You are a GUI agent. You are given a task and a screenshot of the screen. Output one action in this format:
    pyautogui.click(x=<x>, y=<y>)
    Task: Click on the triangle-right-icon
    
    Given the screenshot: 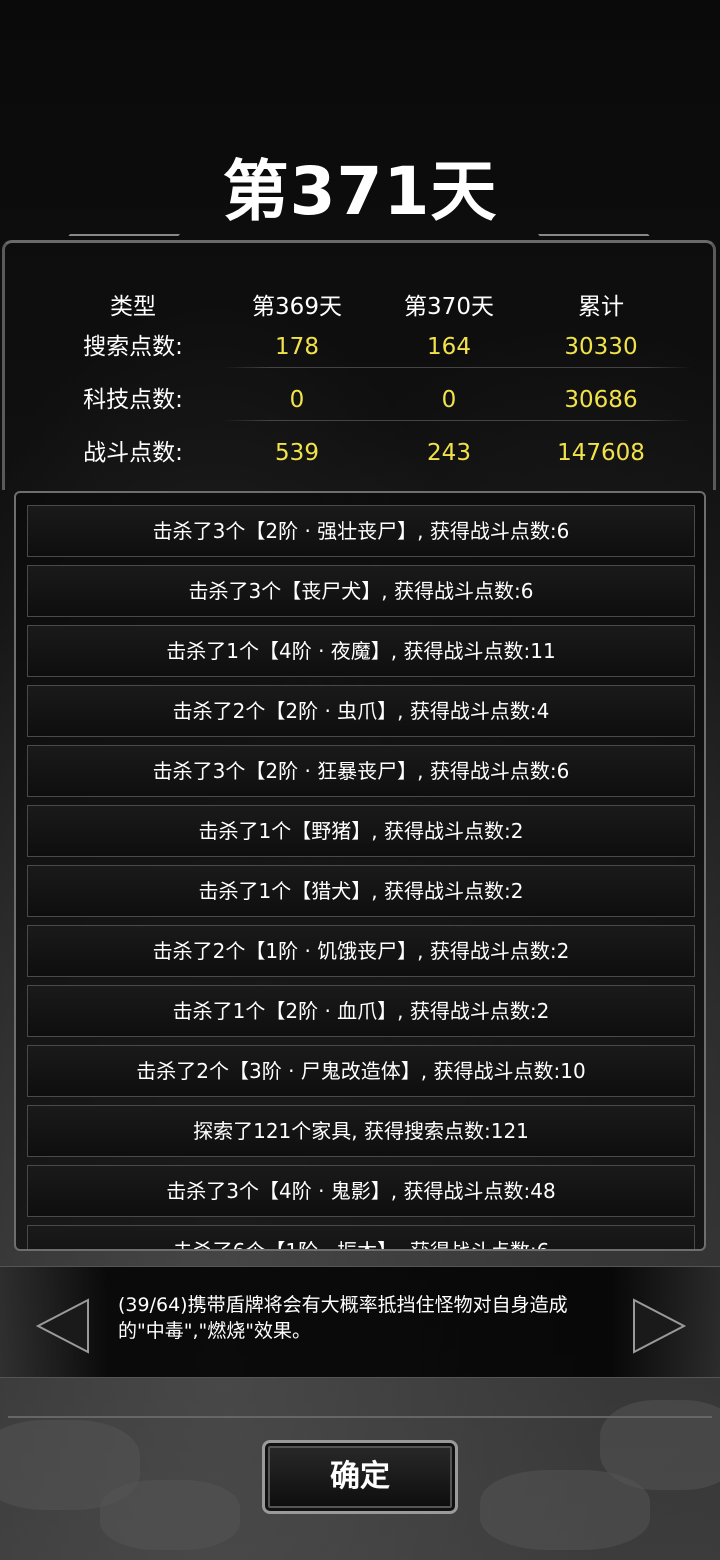 What is the action you would take?
    pyautogui.click(x=660, y=1326)
    